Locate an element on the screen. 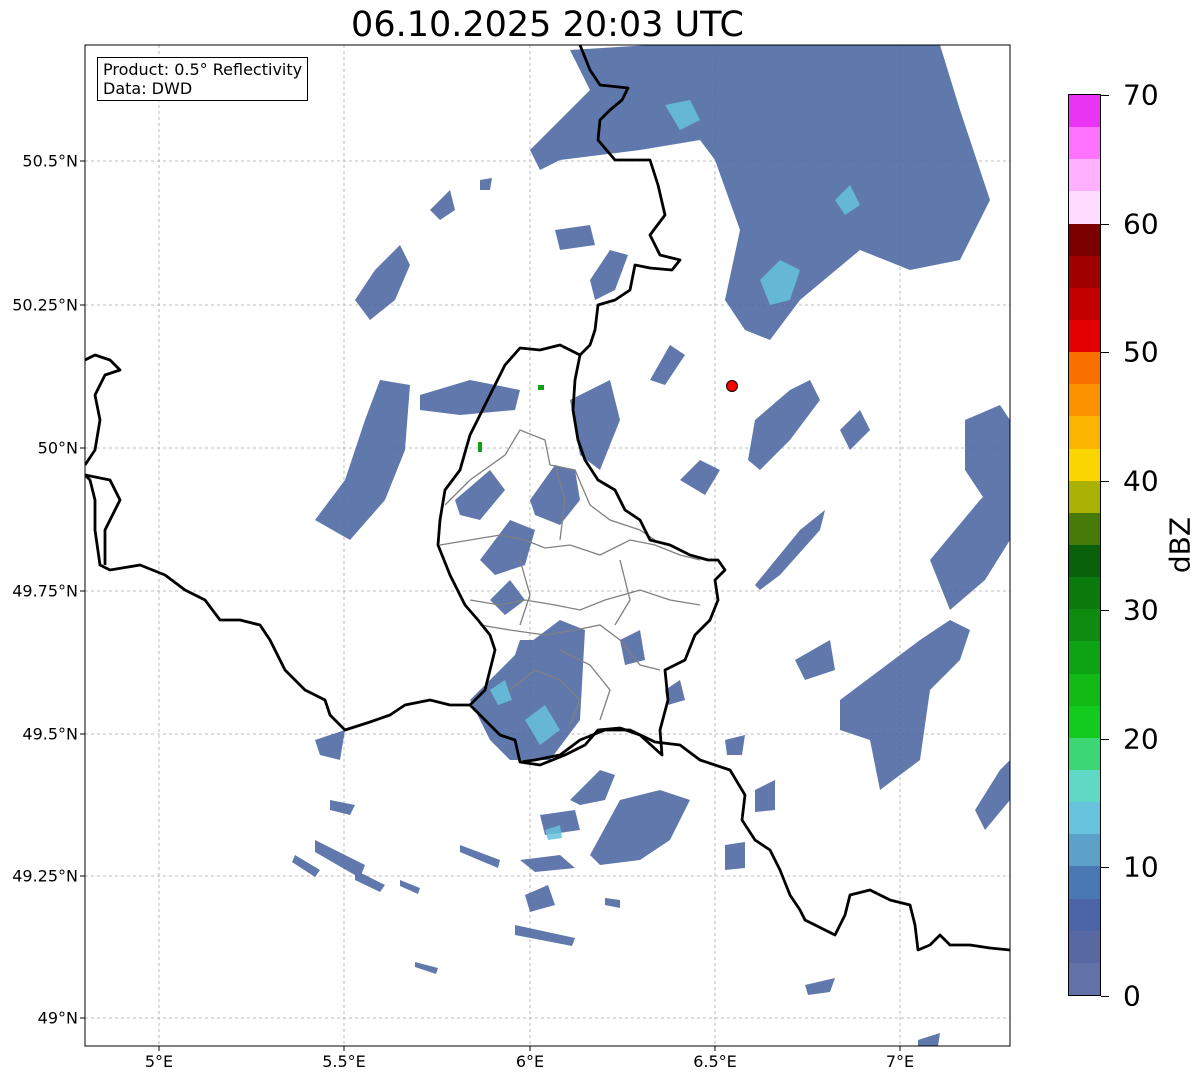 The height and width of the screenshot is (1081, 1202). colorbar-label-10: 10 is located at coordinates (1141, 867).